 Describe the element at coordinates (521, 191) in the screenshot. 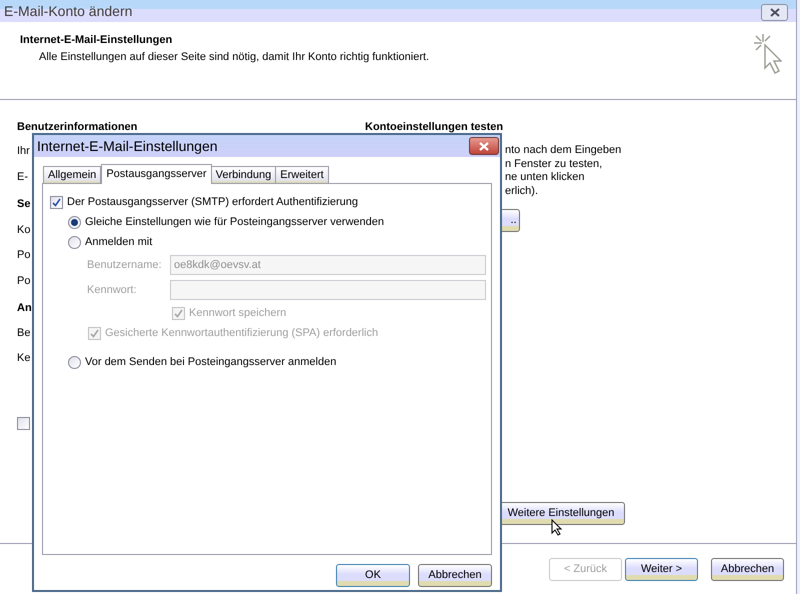

I see `description-line: erlich).` at that location.